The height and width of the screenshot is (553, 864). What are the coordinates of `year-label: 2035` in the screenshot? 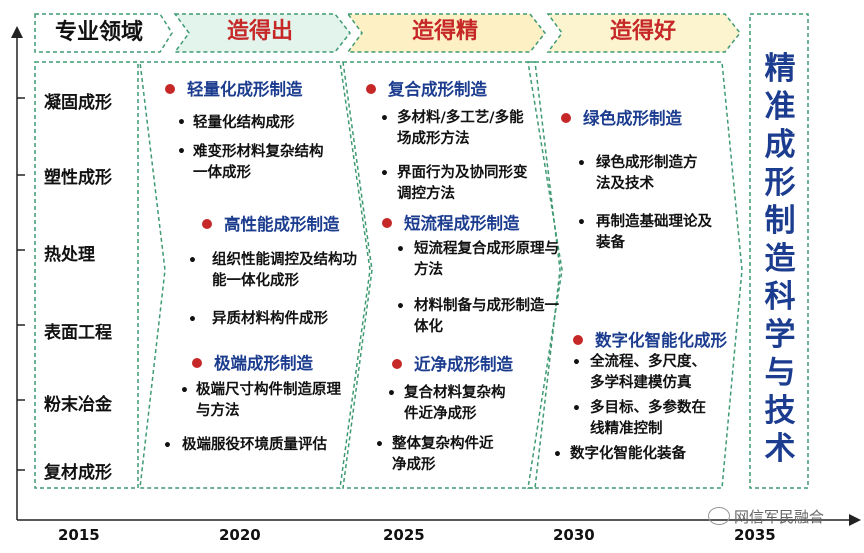 It's located at (755, 535).